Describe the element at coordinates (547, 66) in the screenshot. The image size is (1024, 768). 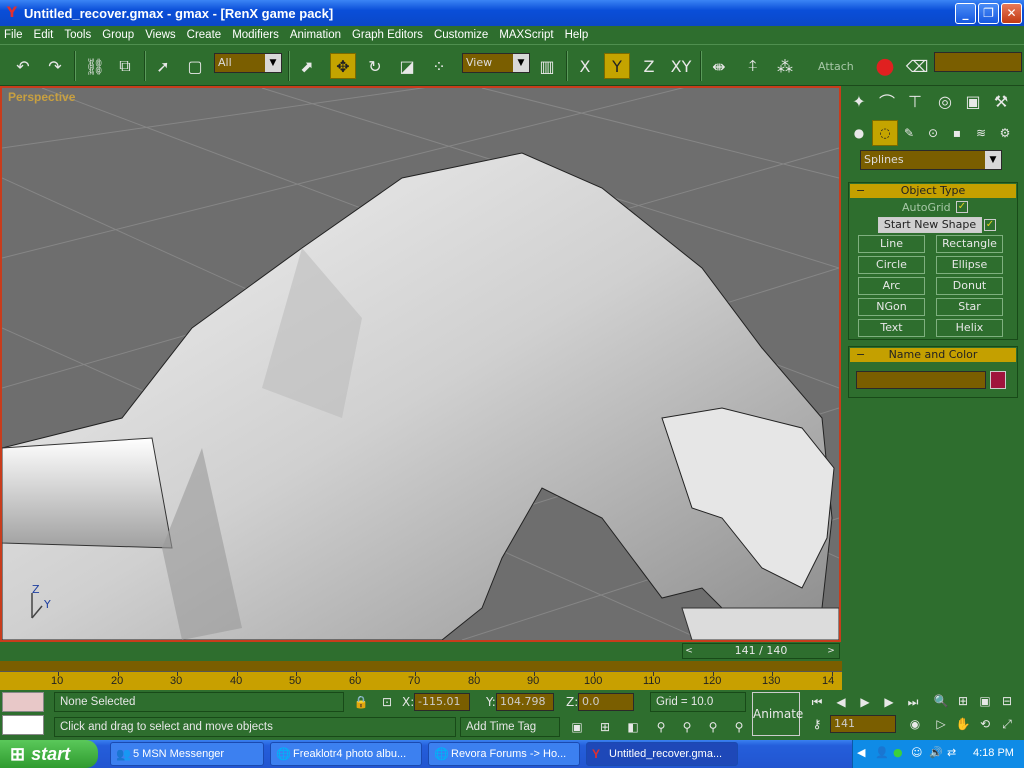
I see `use-pivot-point-icon: ▥` at that location.